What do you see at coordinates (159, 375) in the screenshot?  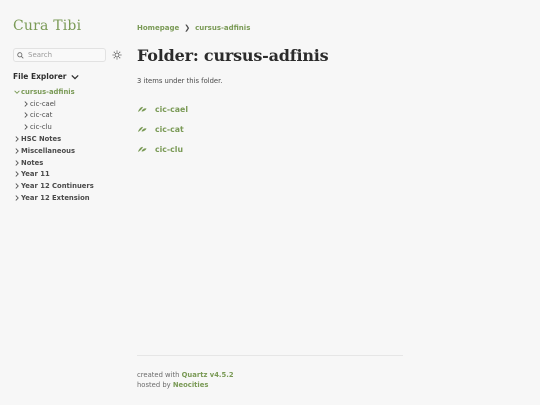 I see `footer-created-prefix: created with` at bounding box center [159, 375].